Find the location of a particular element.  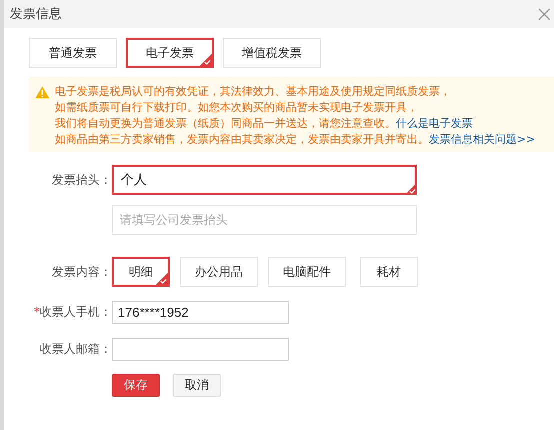

dialog-title: 发票信息 is located at coordinates (36, 14).